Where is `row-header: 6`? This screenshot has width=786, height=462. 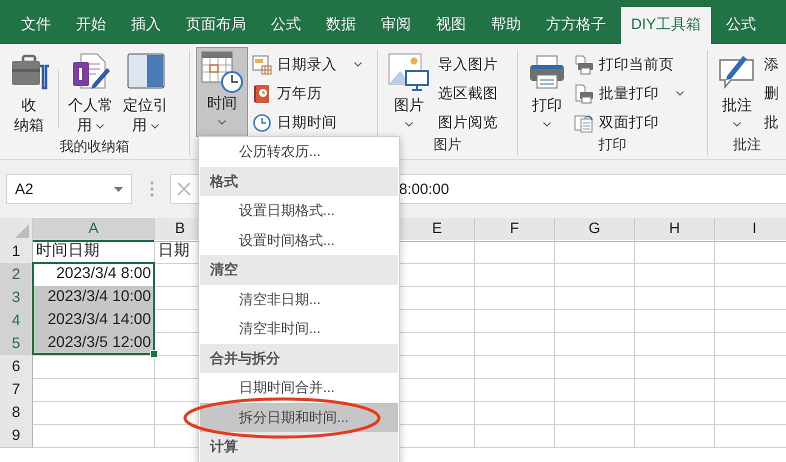
row-header: 6 is located at coordinates (16, 367).